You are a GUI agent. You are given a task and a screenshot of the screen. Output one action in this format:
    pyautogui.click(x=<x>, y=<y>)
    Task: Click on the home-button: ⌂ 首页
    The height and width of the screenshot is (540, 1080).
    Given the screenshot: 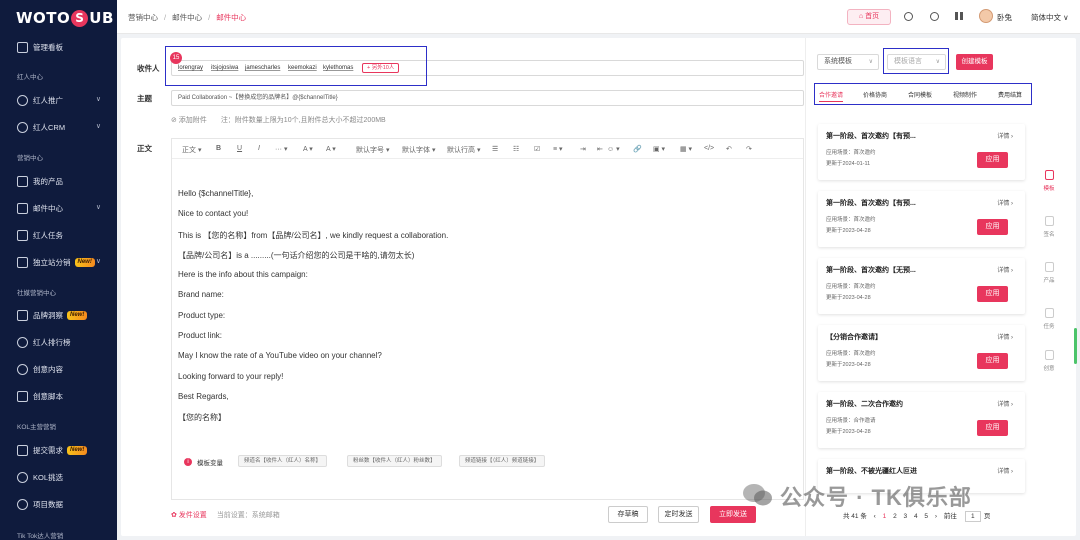 What is the action you would take?
    pyautogui.click(x=869, y=17)
    